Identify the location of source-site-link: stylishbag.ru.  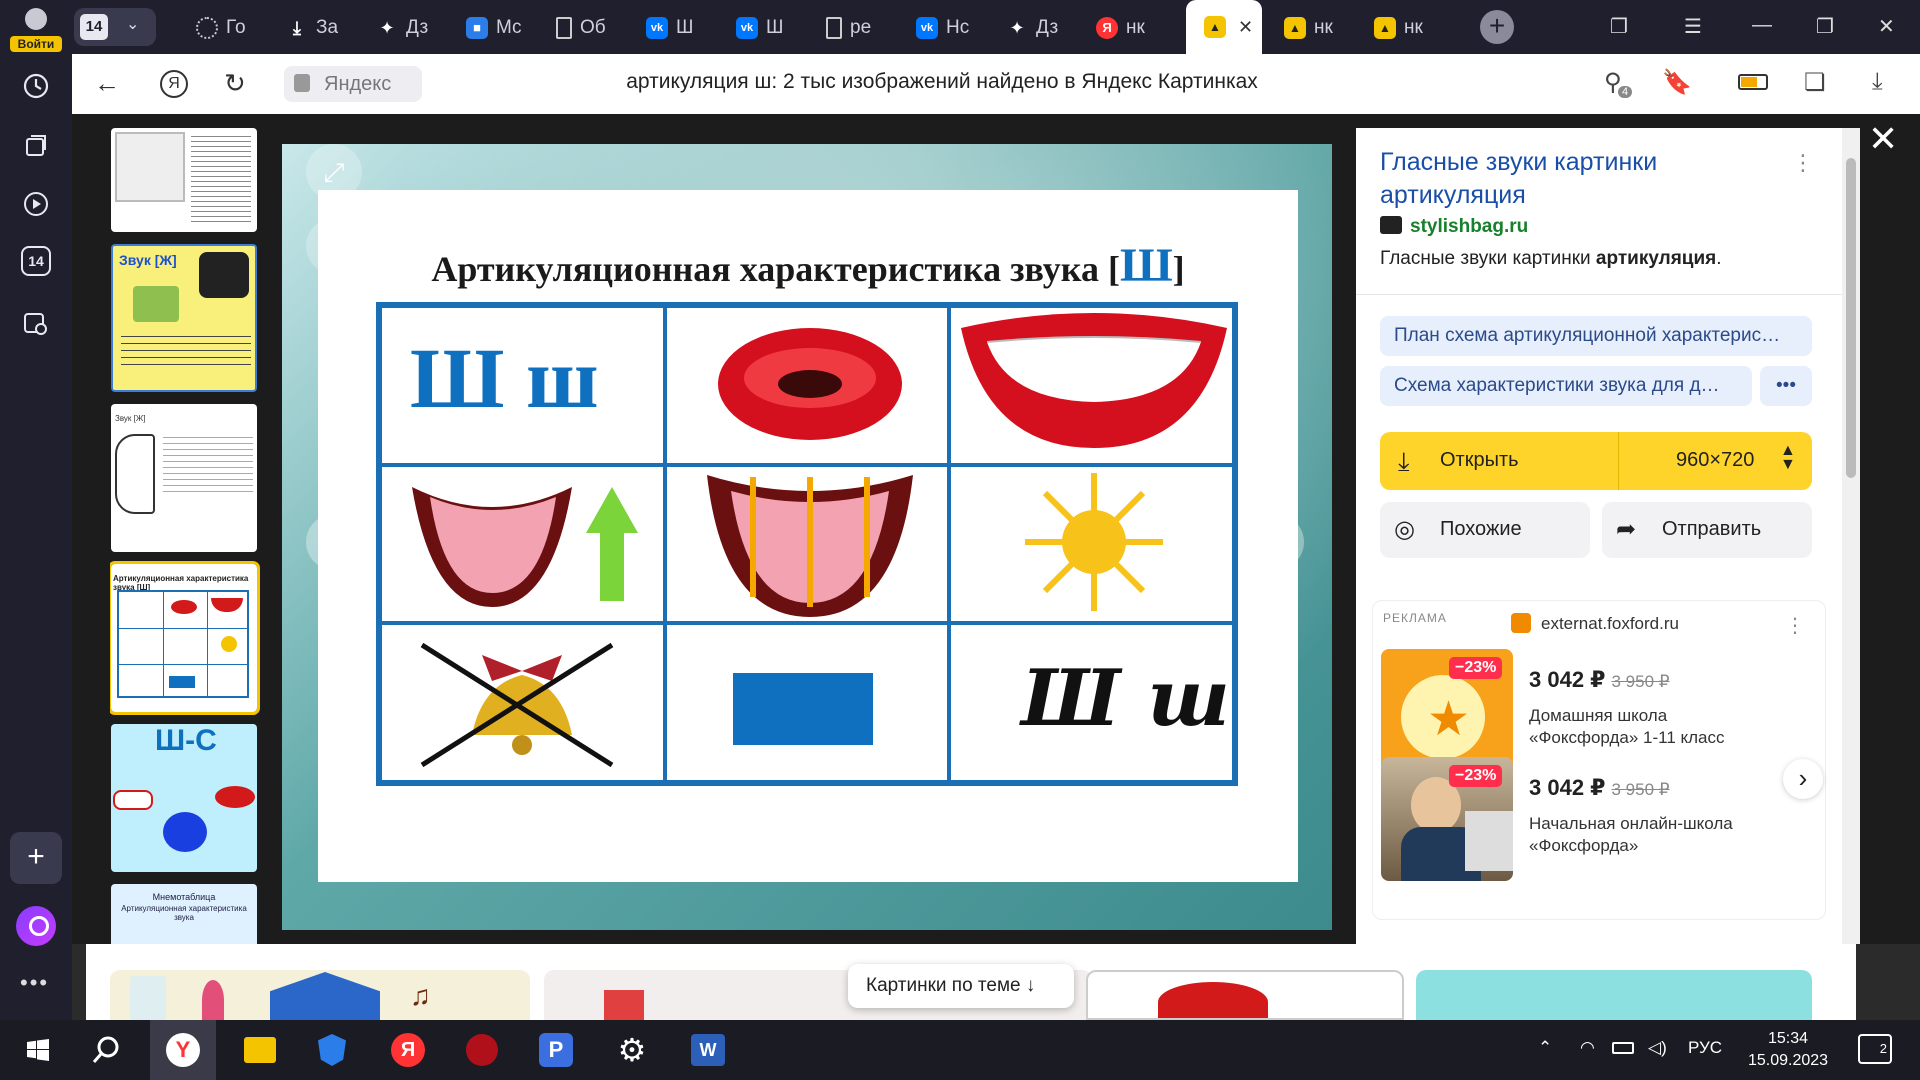
(1454, 227).